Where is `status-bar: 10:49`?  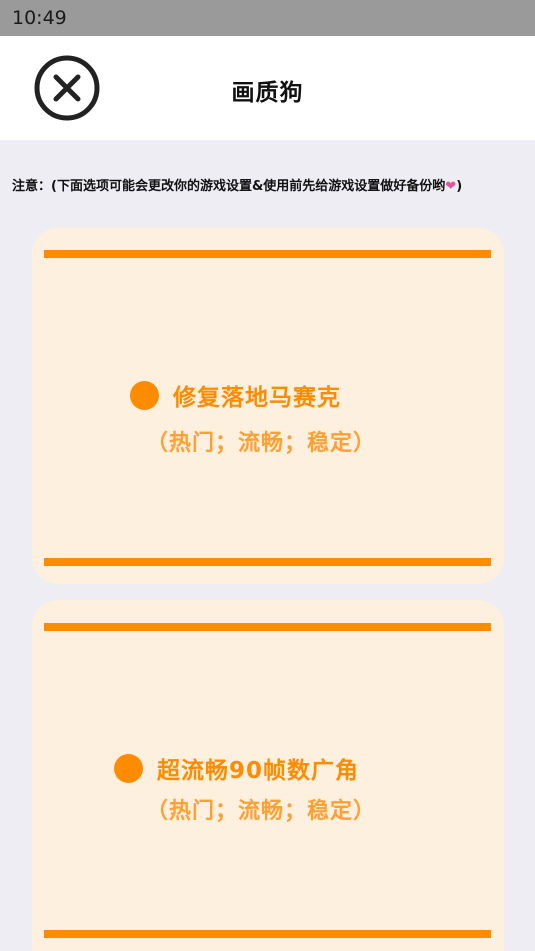
status-bar: 10:49 is located at coordinates (267, 18).